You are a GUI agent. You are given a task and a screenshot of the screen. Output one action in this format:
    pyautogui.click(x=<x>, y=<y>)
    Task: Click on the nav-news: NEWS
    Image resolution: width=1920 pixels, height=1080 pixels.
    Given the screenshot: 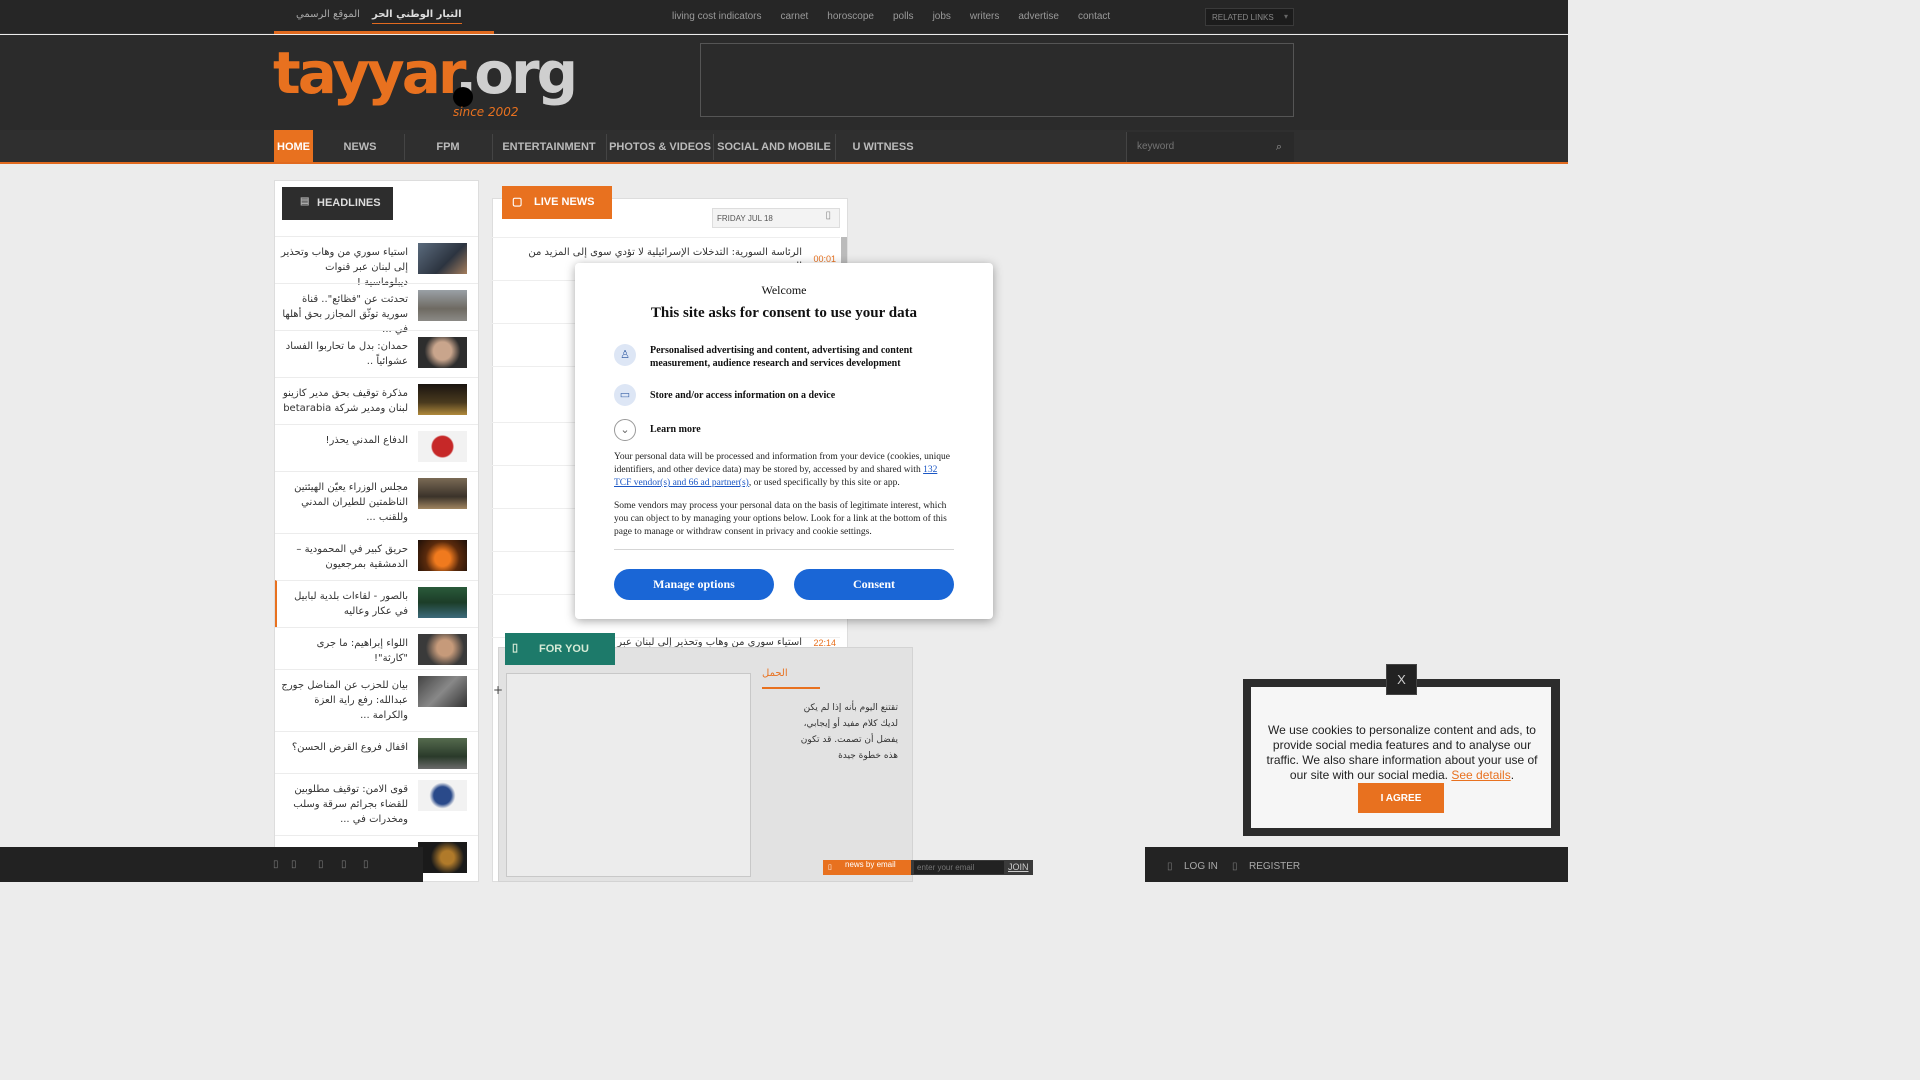 What is the action you would take?
    pyautogui.click(x=360, y=146)
    